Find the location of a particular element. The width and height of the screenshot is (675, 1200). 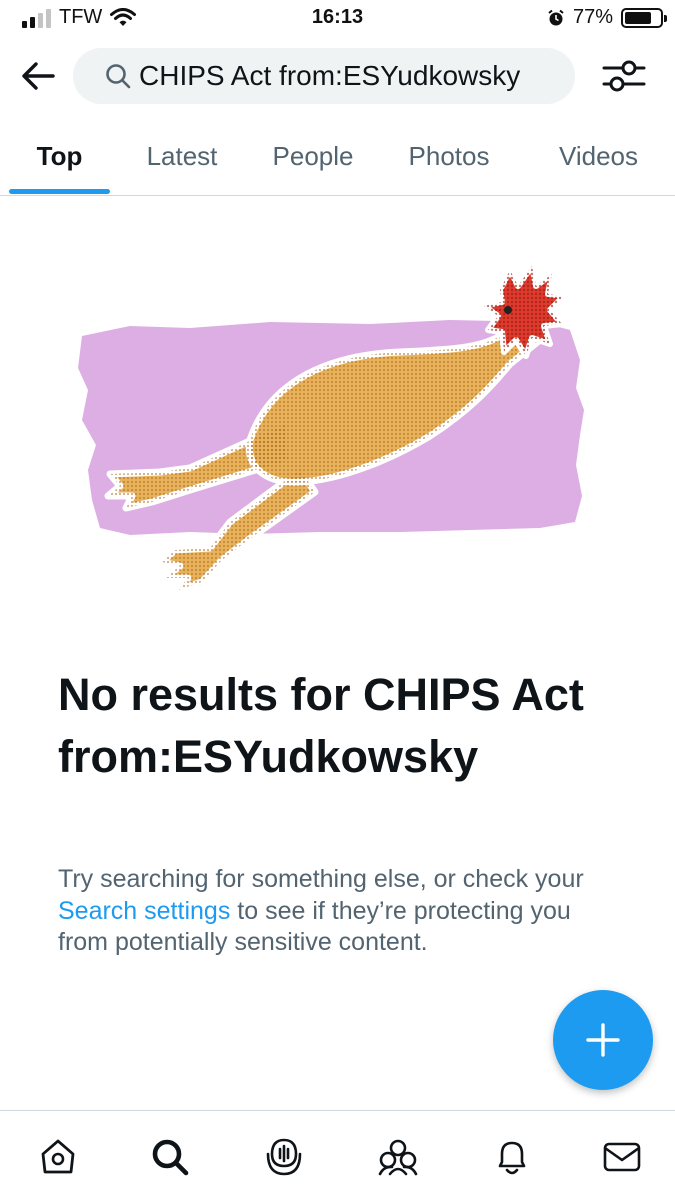

tab-videos: Videos is located at coordinates (598, 156).